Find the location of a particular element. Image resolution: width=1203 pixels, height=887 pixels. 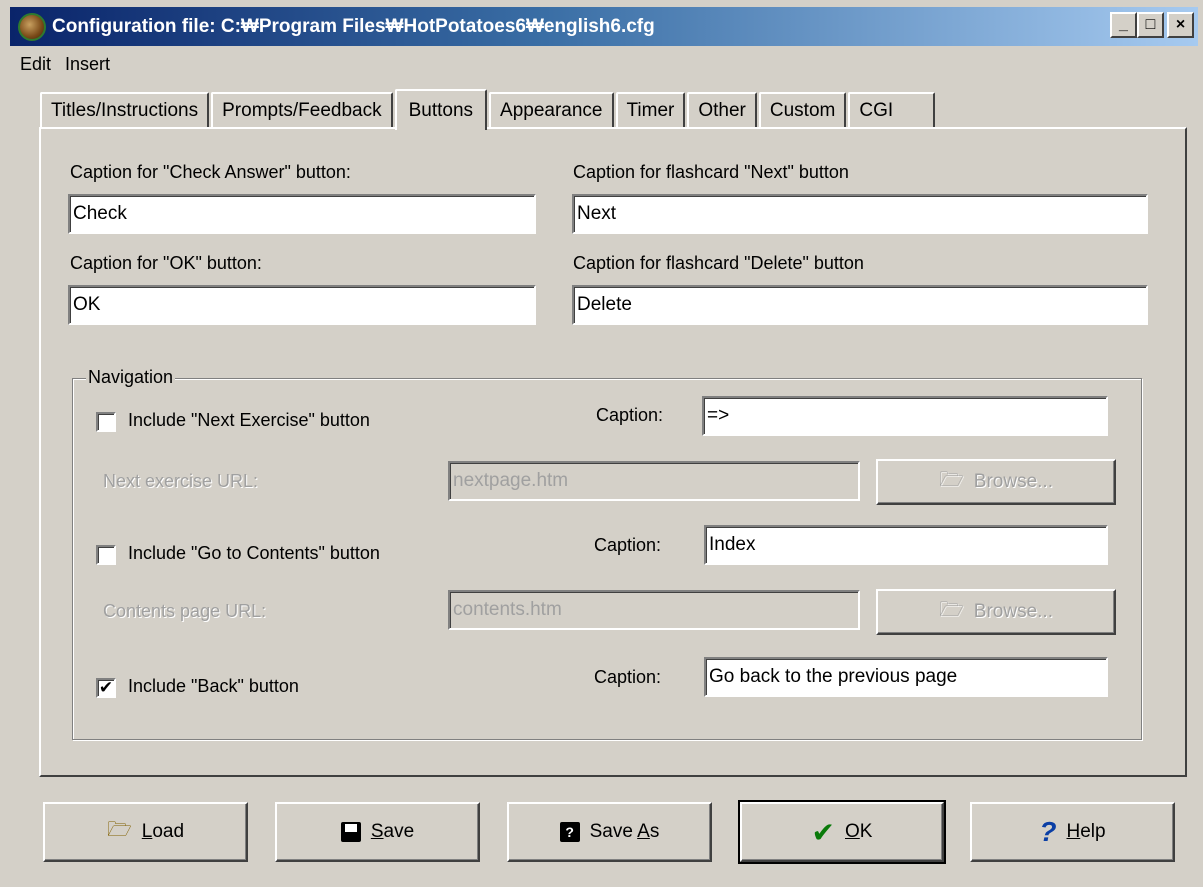

contents-caption-field: Index is located at coordinates (906, 545).